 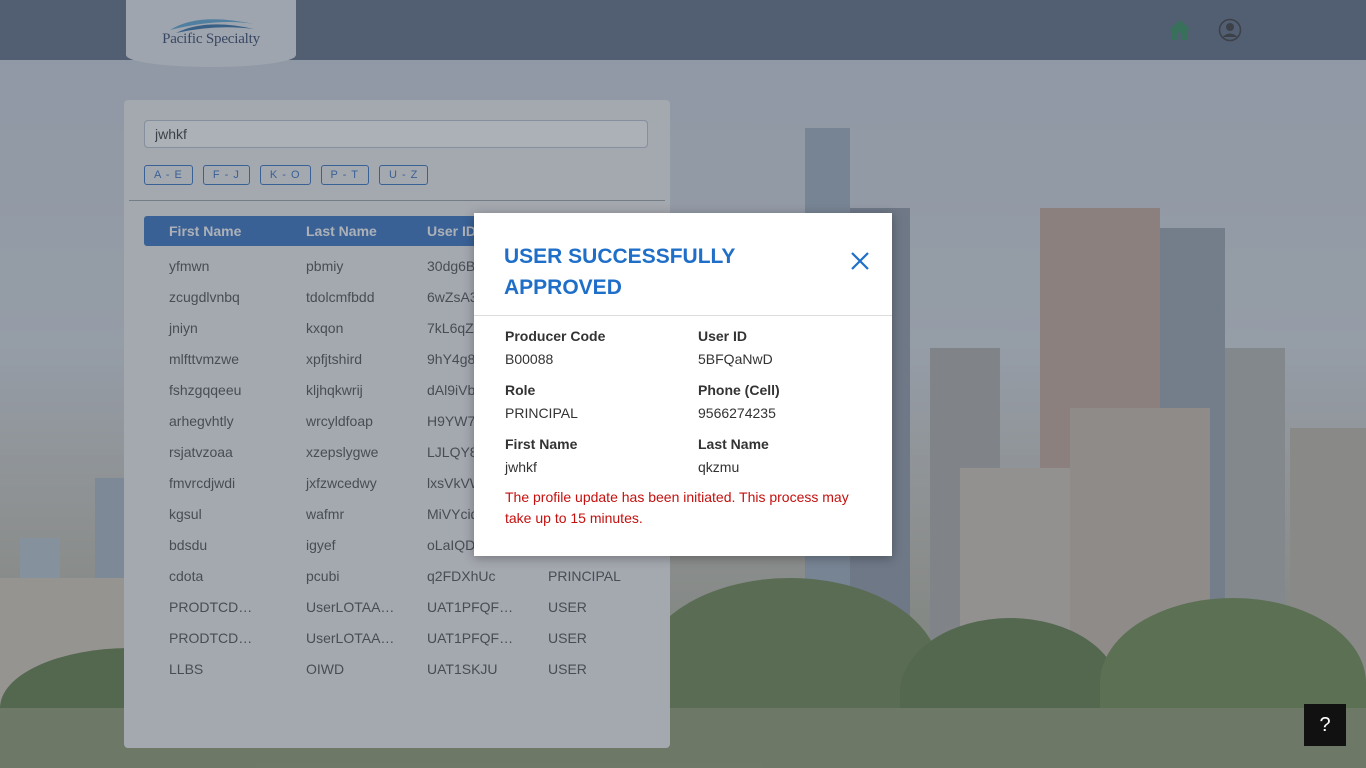 I want to click on producer-code-value: B00088, so click(x=529, y=359).